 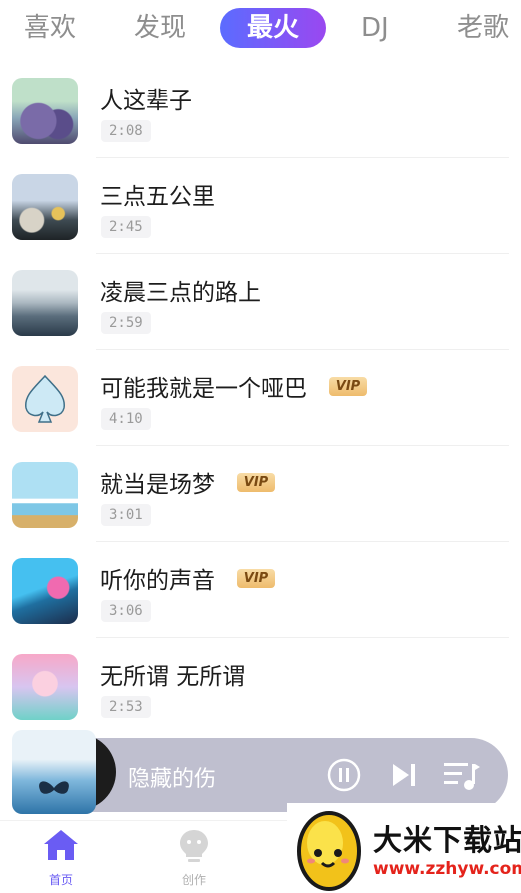 What do you see at coordinates (273, 28) in the screenshot?
I see `tab-hottest: 最火` at bounding box center [273, 28].